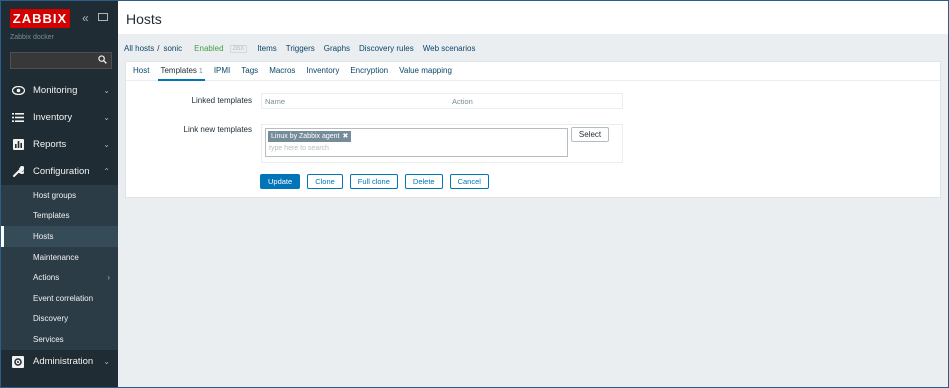 The width and height of the screenshot is (949, 388). What do you see at coordinates (221, 100) in the screenshot?
I see `linked-templates-label: Linked templates` at bounding box center [221, 100].